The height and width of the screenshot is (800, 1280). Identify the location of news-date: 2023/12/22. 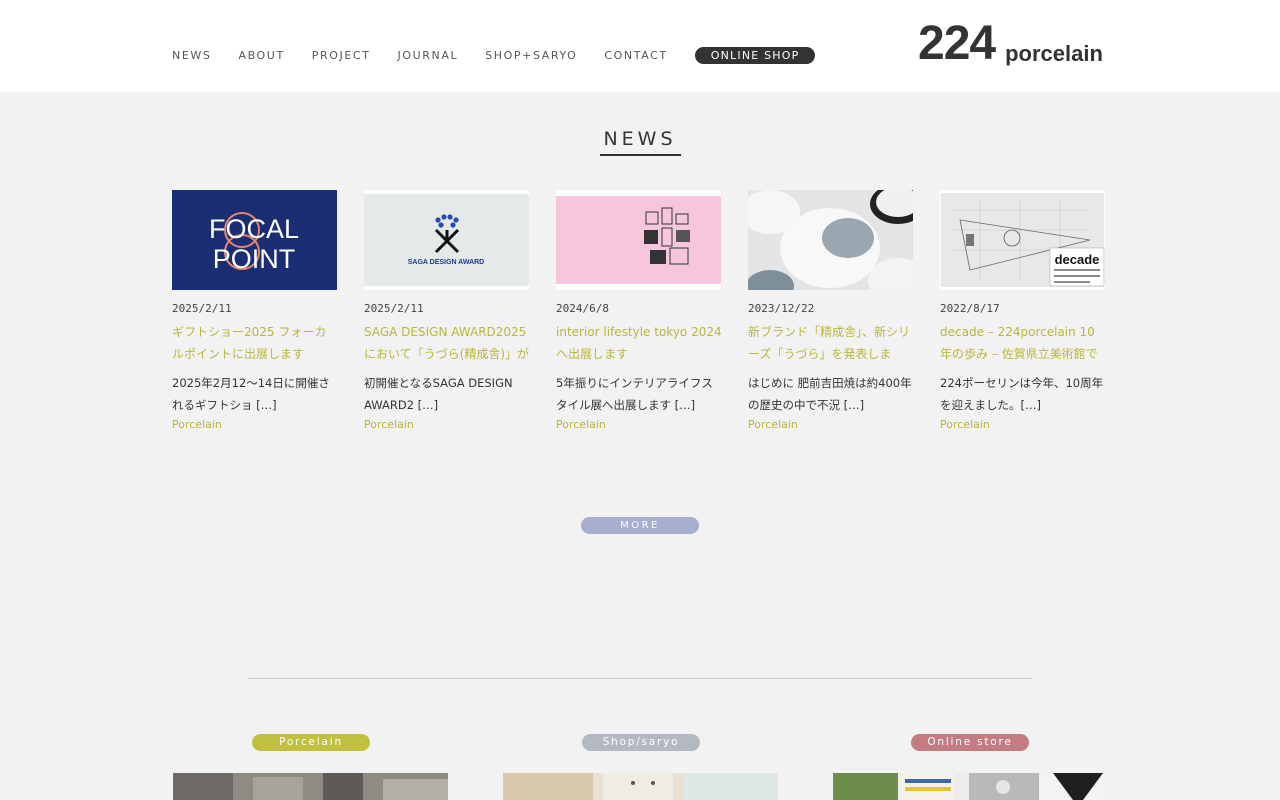
(781, 308).